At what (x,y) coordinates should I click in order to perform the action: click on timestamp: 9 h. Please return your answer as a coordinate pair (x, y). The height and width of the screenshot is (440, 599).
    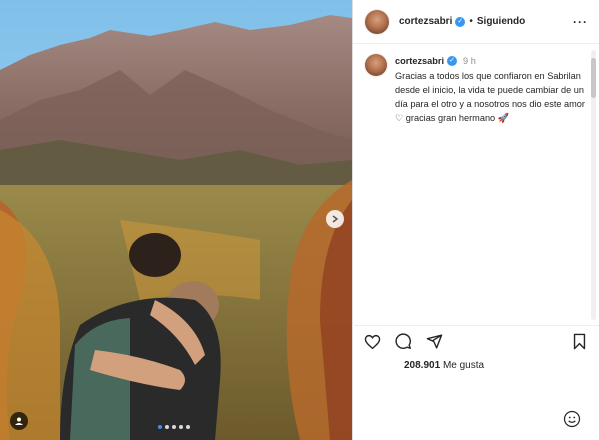
    Looking at the image, I should click on (469, 61).